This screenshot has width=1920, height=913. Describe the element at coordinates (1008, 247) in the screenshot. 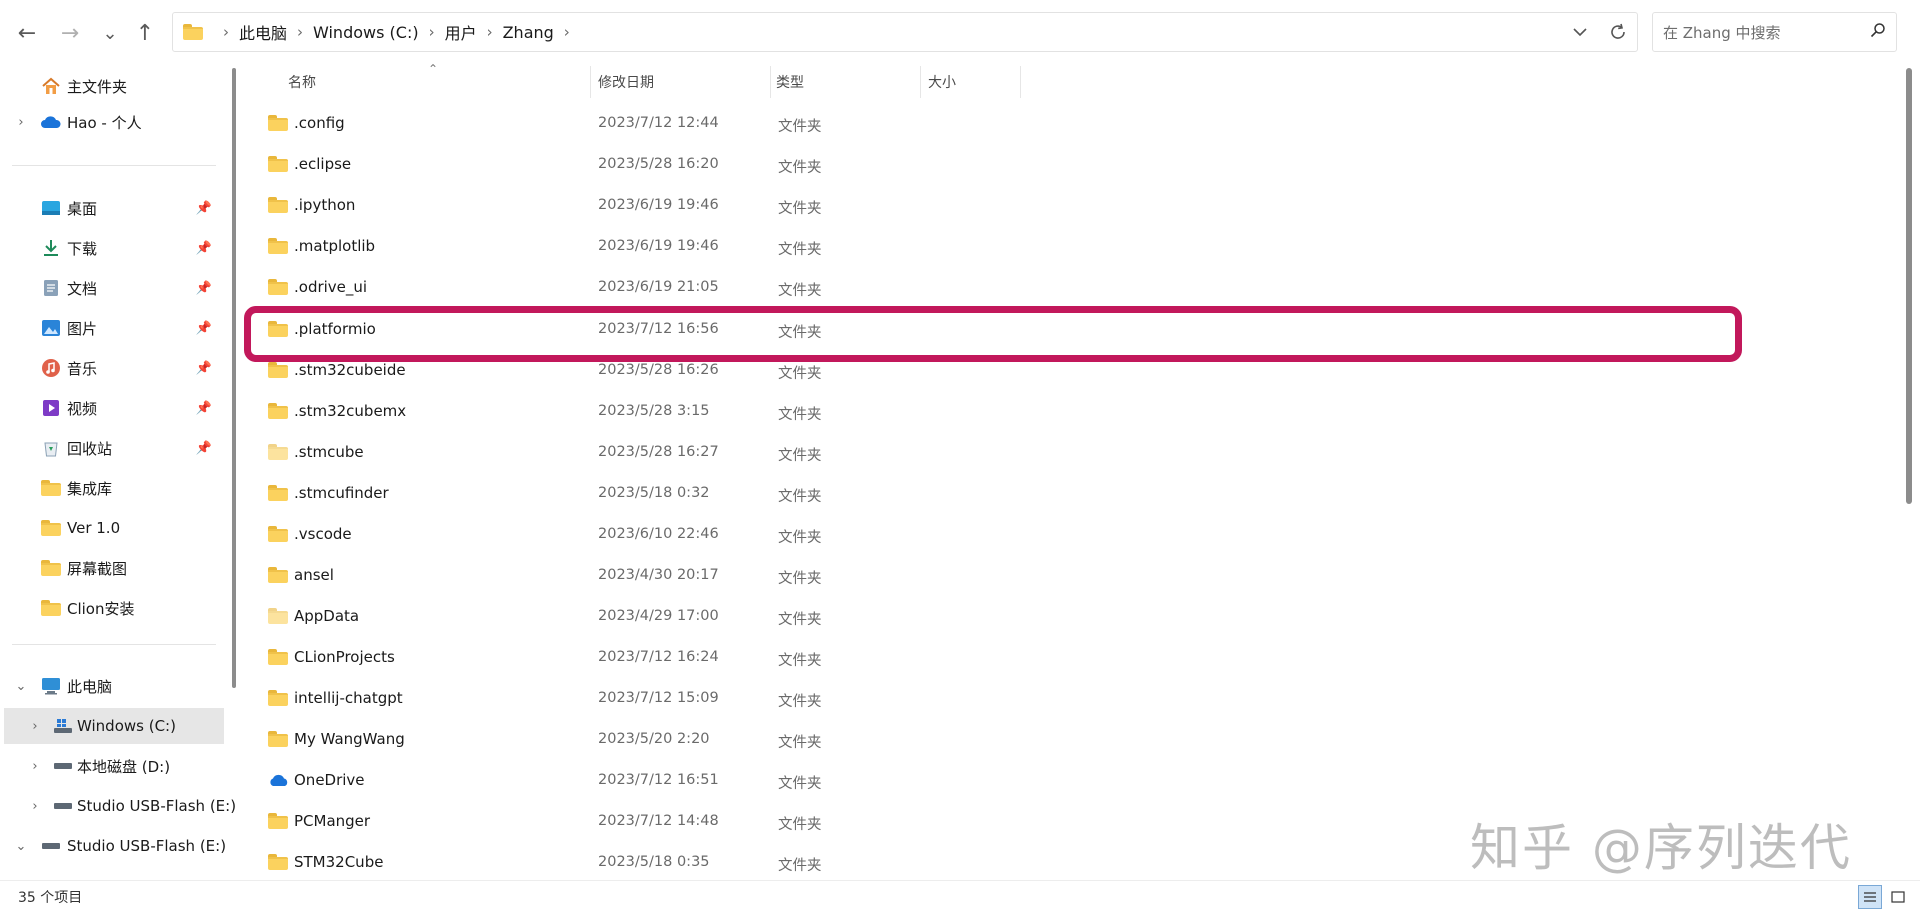

I see `file-row: .matplotlib 2023/6/19 19:46 文件夹` at that location.